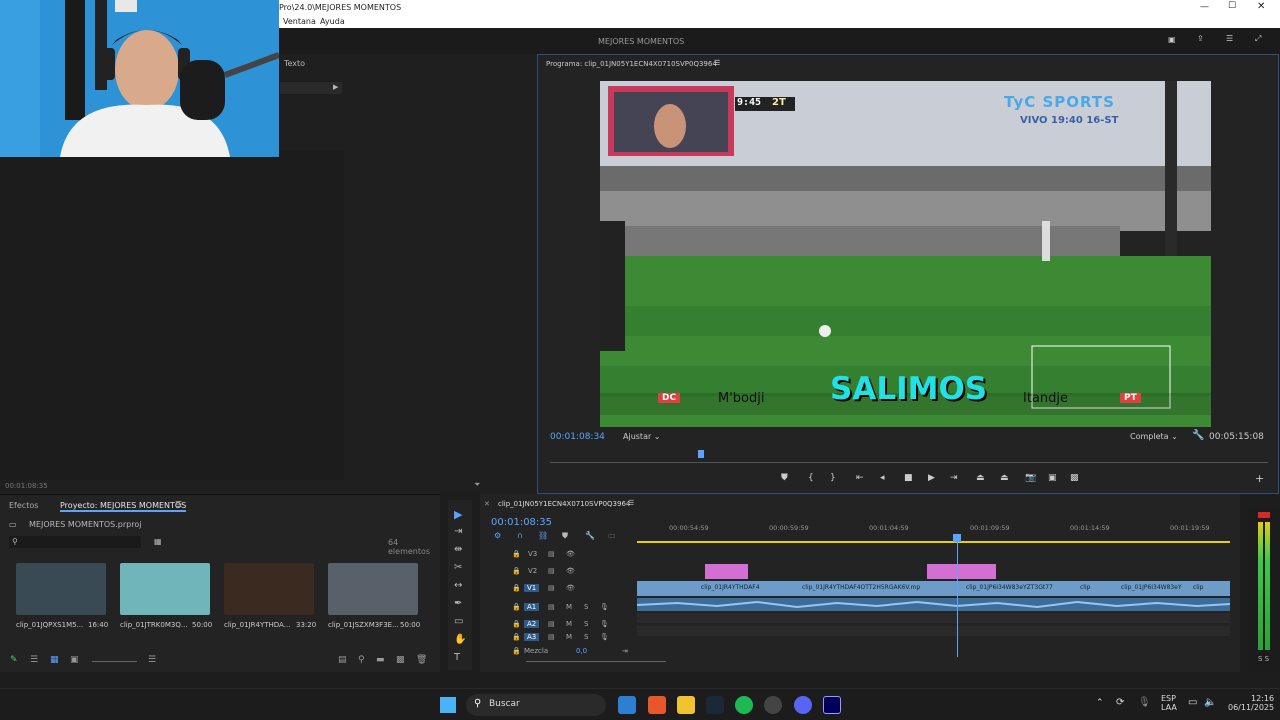  I want to click on wrench-icon: 🔧, so click(590, 535).